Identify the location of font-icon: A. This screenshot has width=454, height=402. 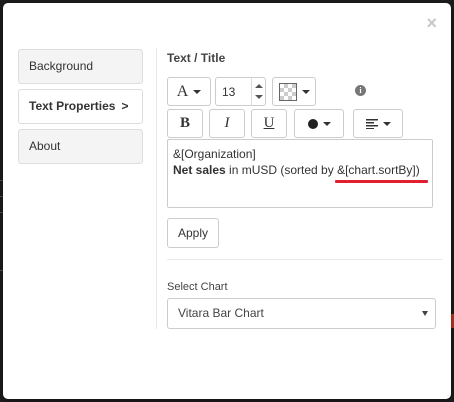
(182, 91).